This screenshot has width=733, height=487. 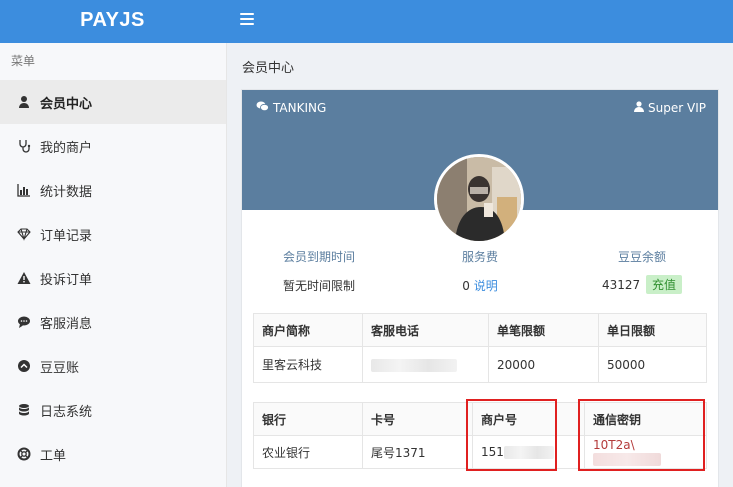 I want to click on stethoscope-icon, so click(x=24, y=146).